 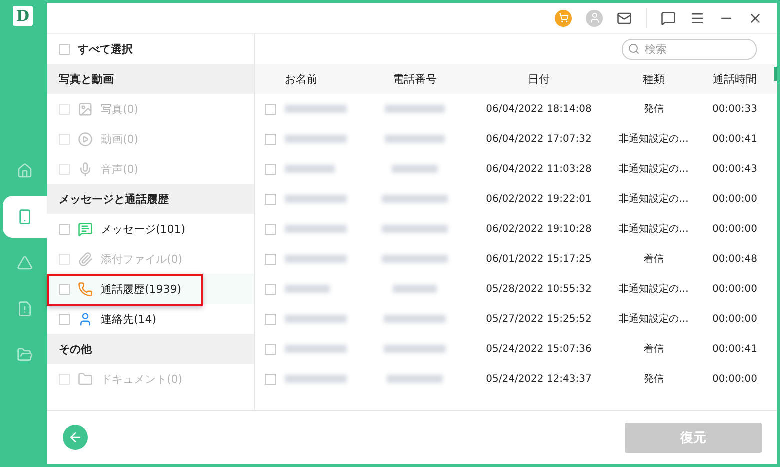 What do you see at coordinates (25, 171) in the screenshot?
I see `home-icon` at bounding box center [25, 171].